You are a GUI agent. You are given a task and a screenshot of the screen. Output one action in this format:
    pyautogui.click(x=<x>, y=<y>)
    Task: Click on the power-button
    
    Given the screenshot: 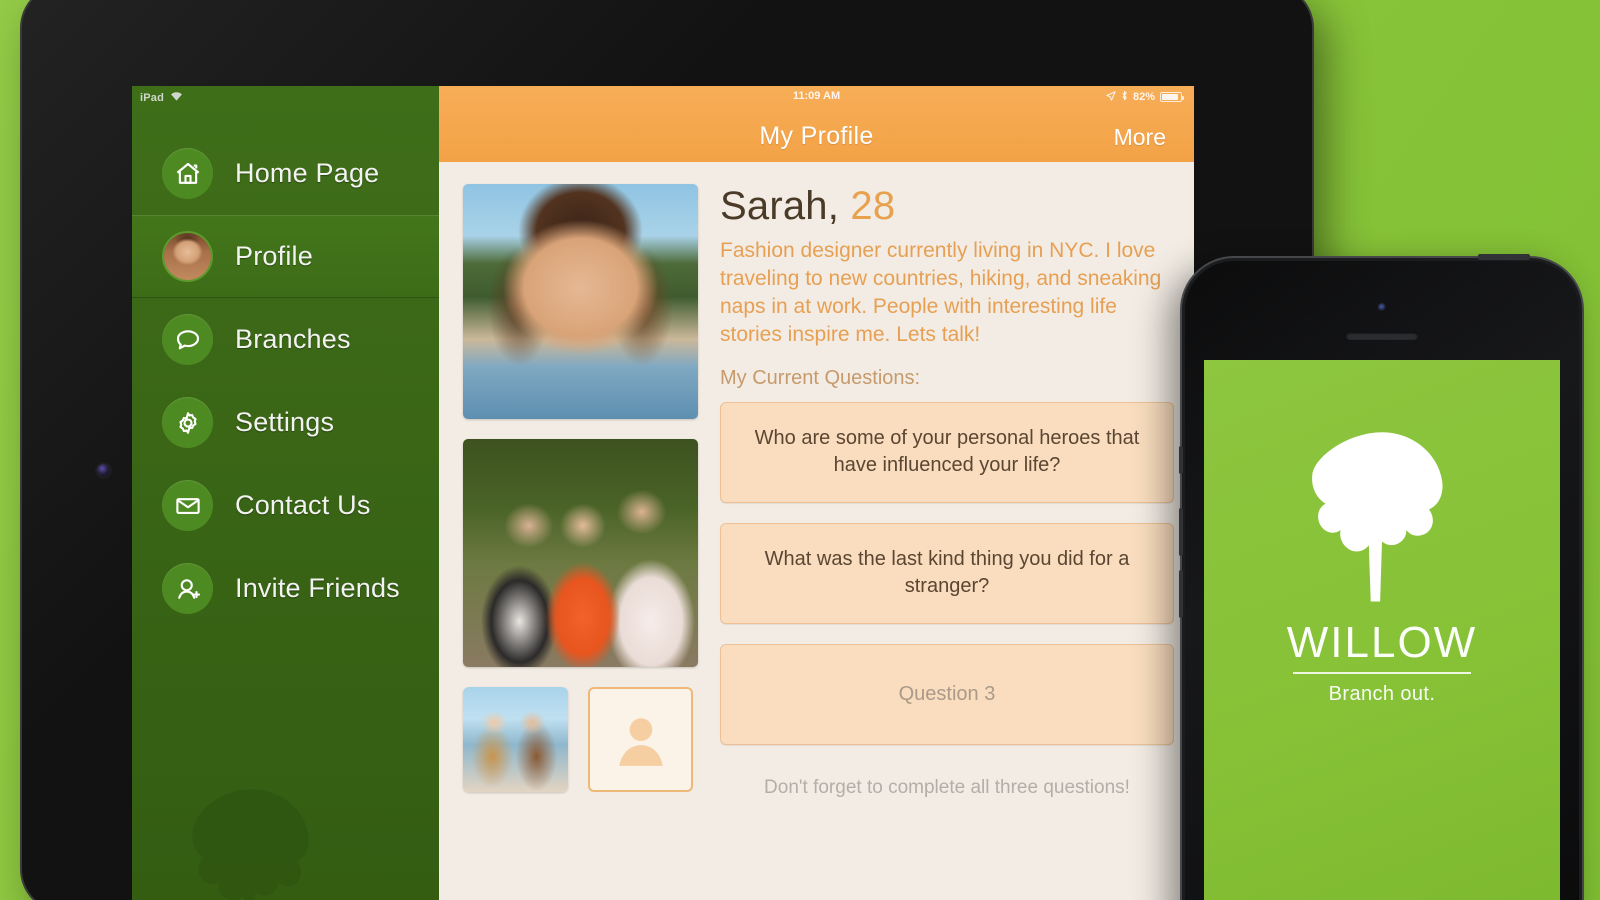 What is the action you would take?
    pyautogui.click(x=1504, y=257)
    